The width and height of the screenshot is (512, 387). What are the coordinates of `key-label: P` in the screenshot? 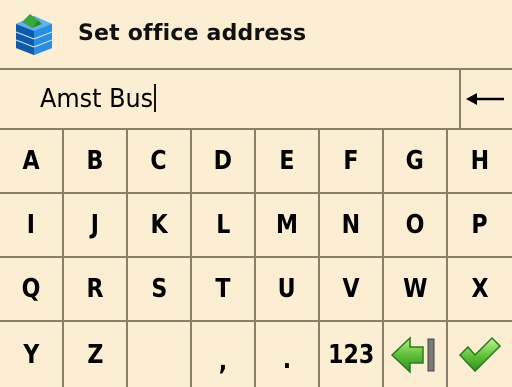 It's located at (480, 225).